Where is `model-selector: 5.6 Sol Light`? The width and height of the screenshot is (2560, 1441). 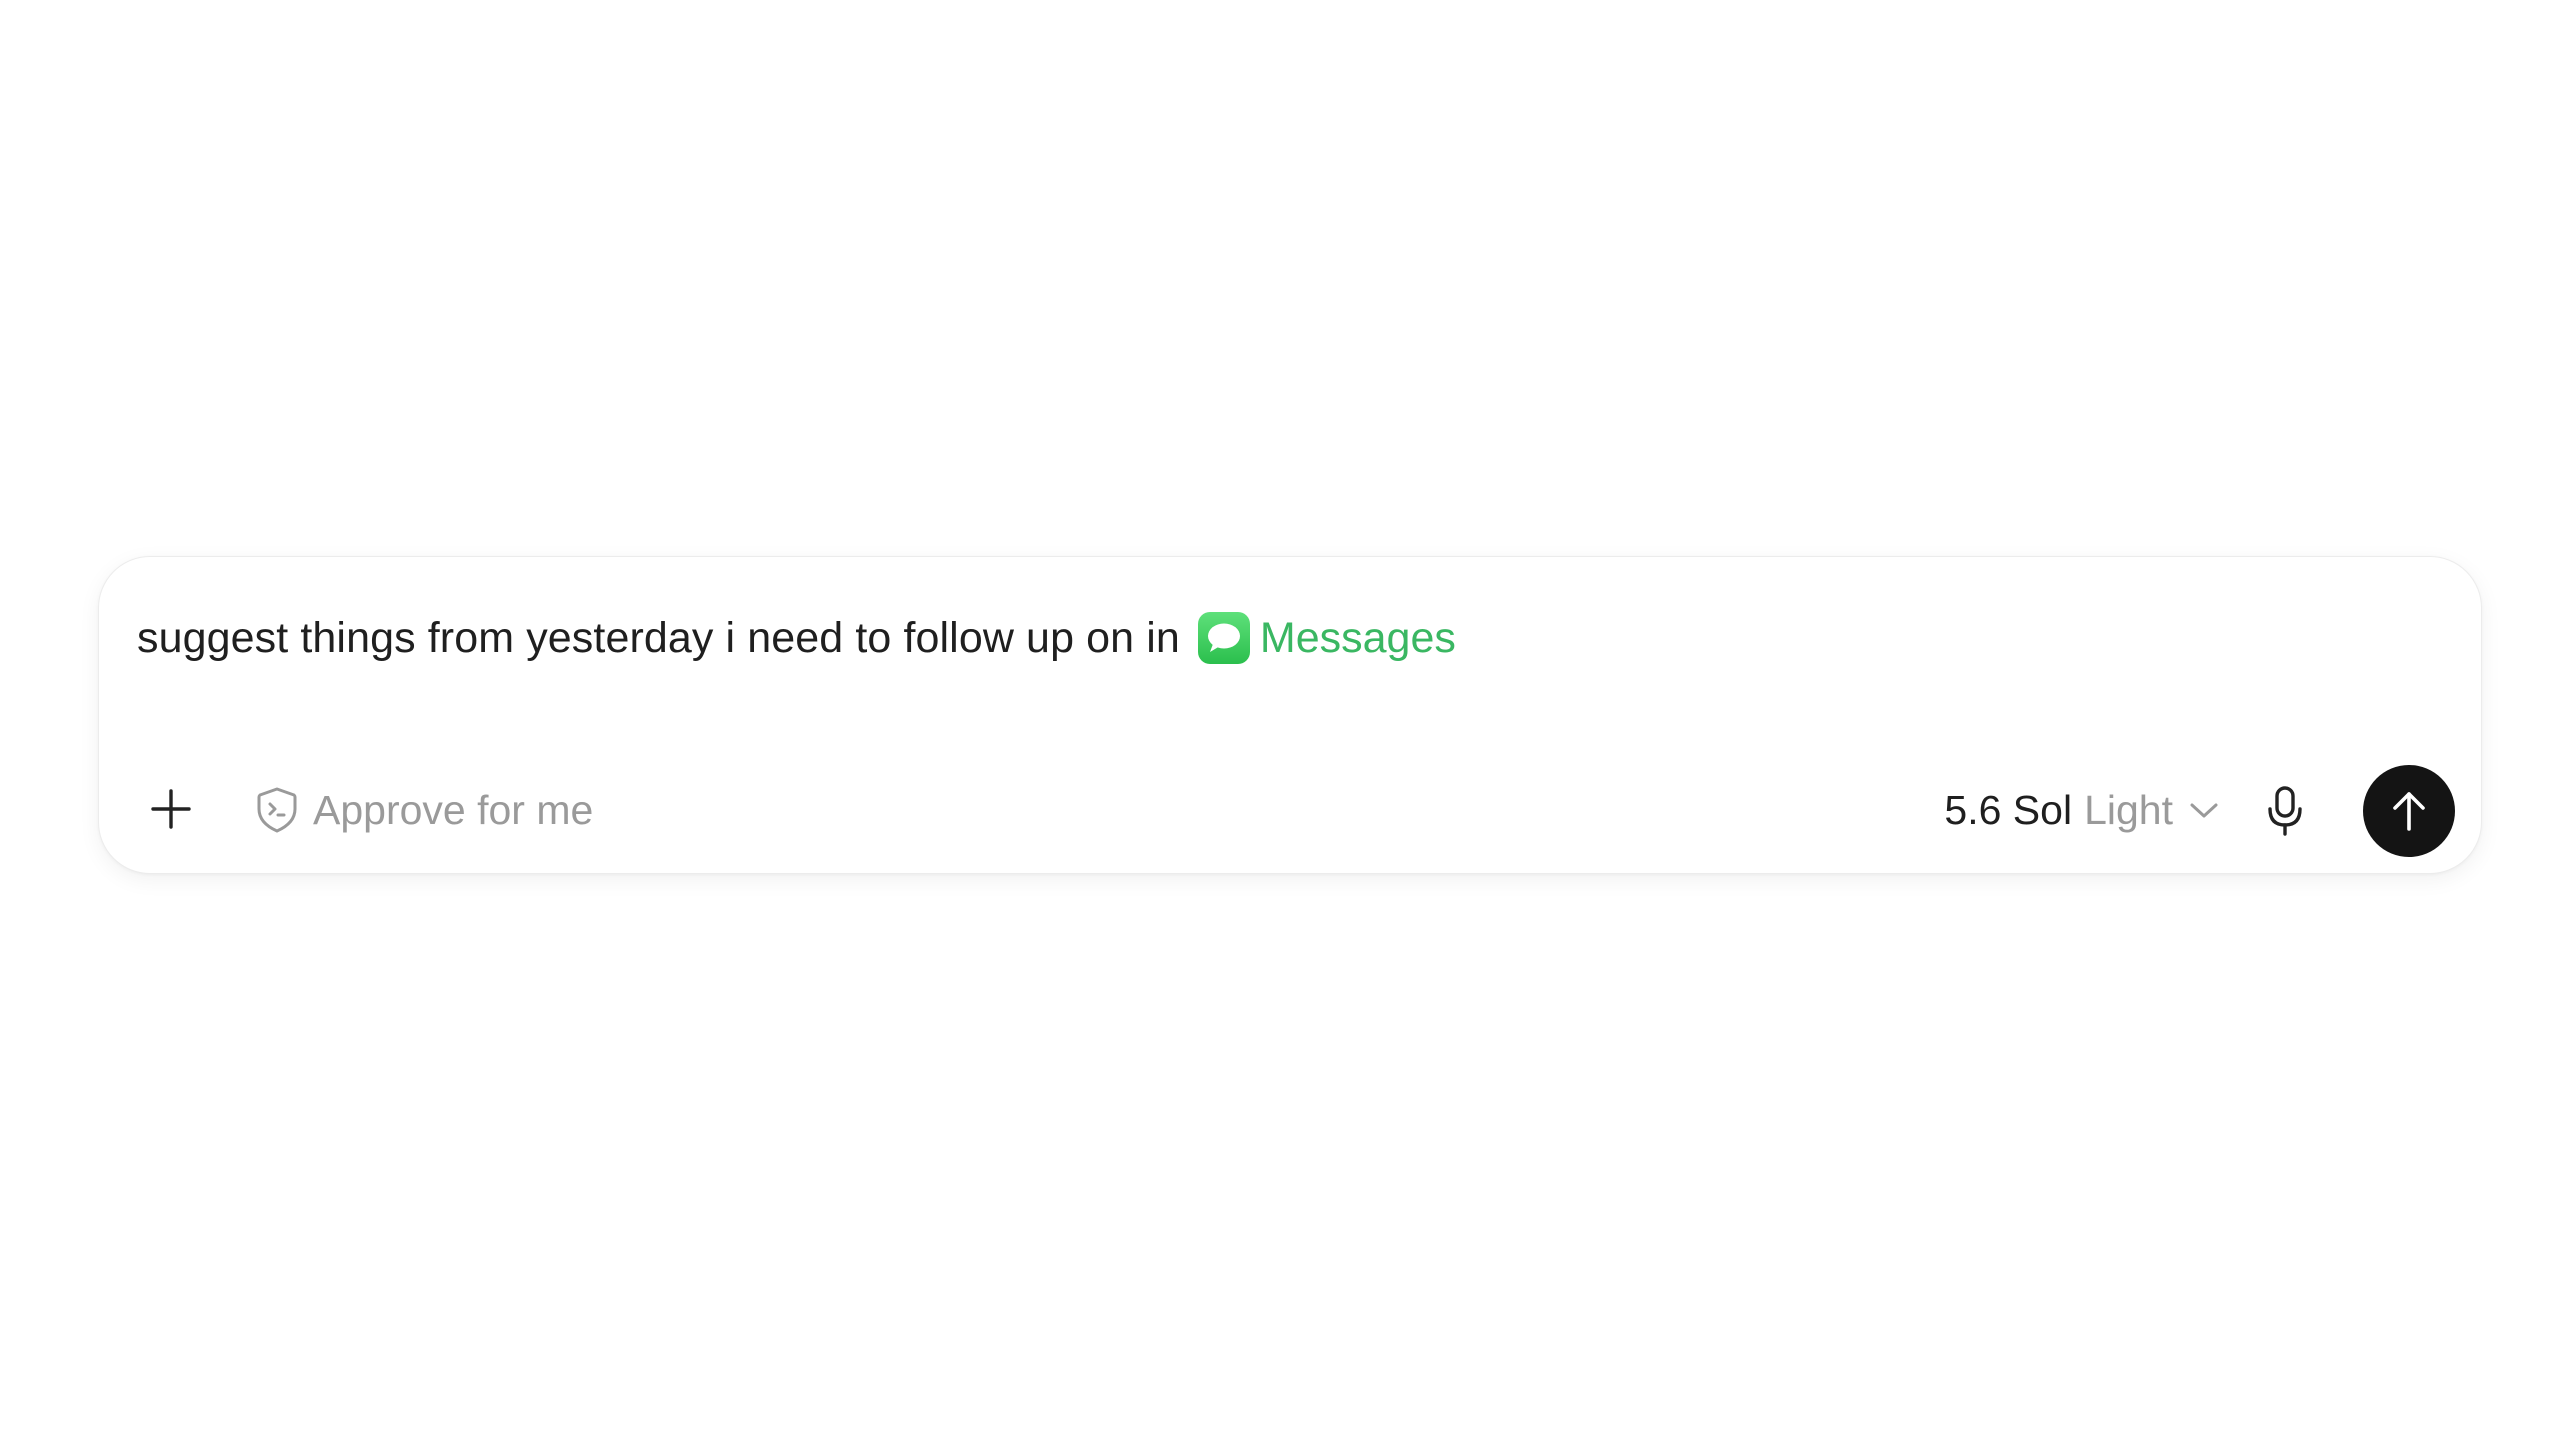 model-selector: 5.6 Sol Light is located at coordinates (2081, 810).